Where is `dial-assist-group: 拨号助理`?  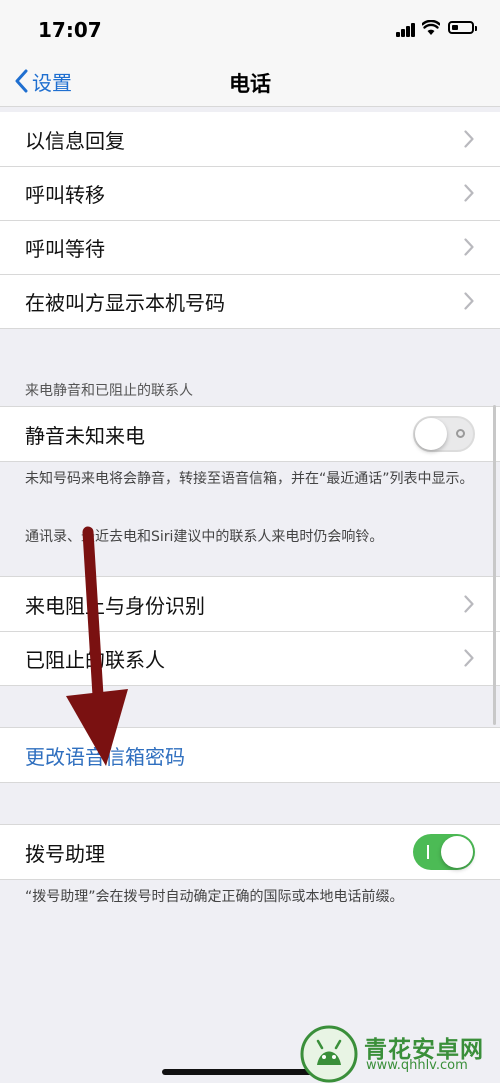 dial-assist-group: 拨号助理 is located at coordinates (250, 852).